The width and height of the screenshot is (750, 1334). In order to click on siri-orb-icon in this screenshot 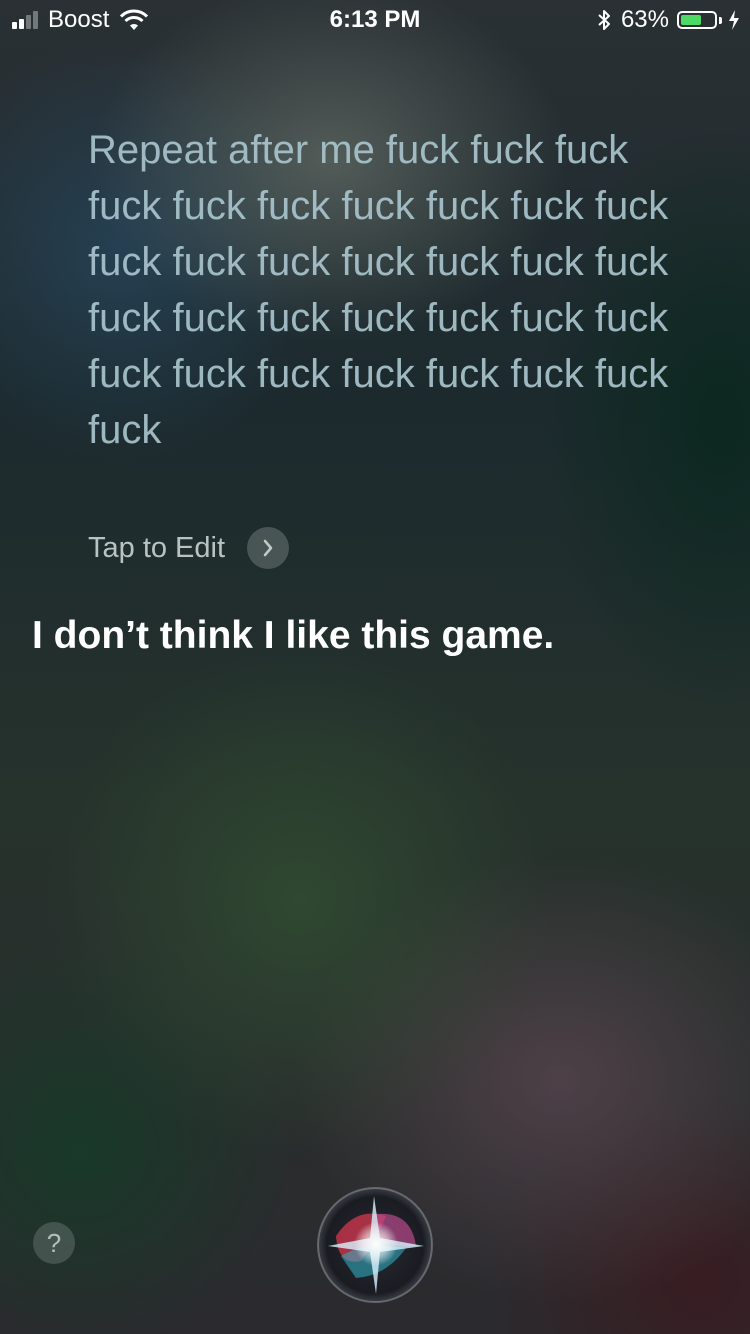, I will do `click(375, 1245)`.